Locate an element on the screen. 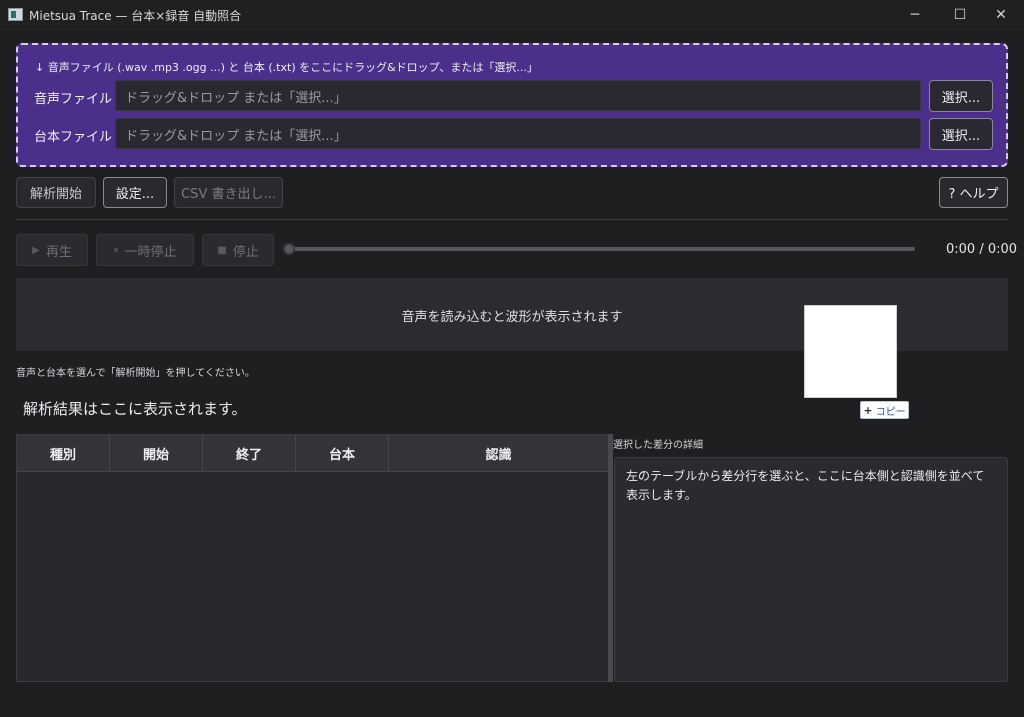  copy-button: + コピー is located at coordinates (884, 410).